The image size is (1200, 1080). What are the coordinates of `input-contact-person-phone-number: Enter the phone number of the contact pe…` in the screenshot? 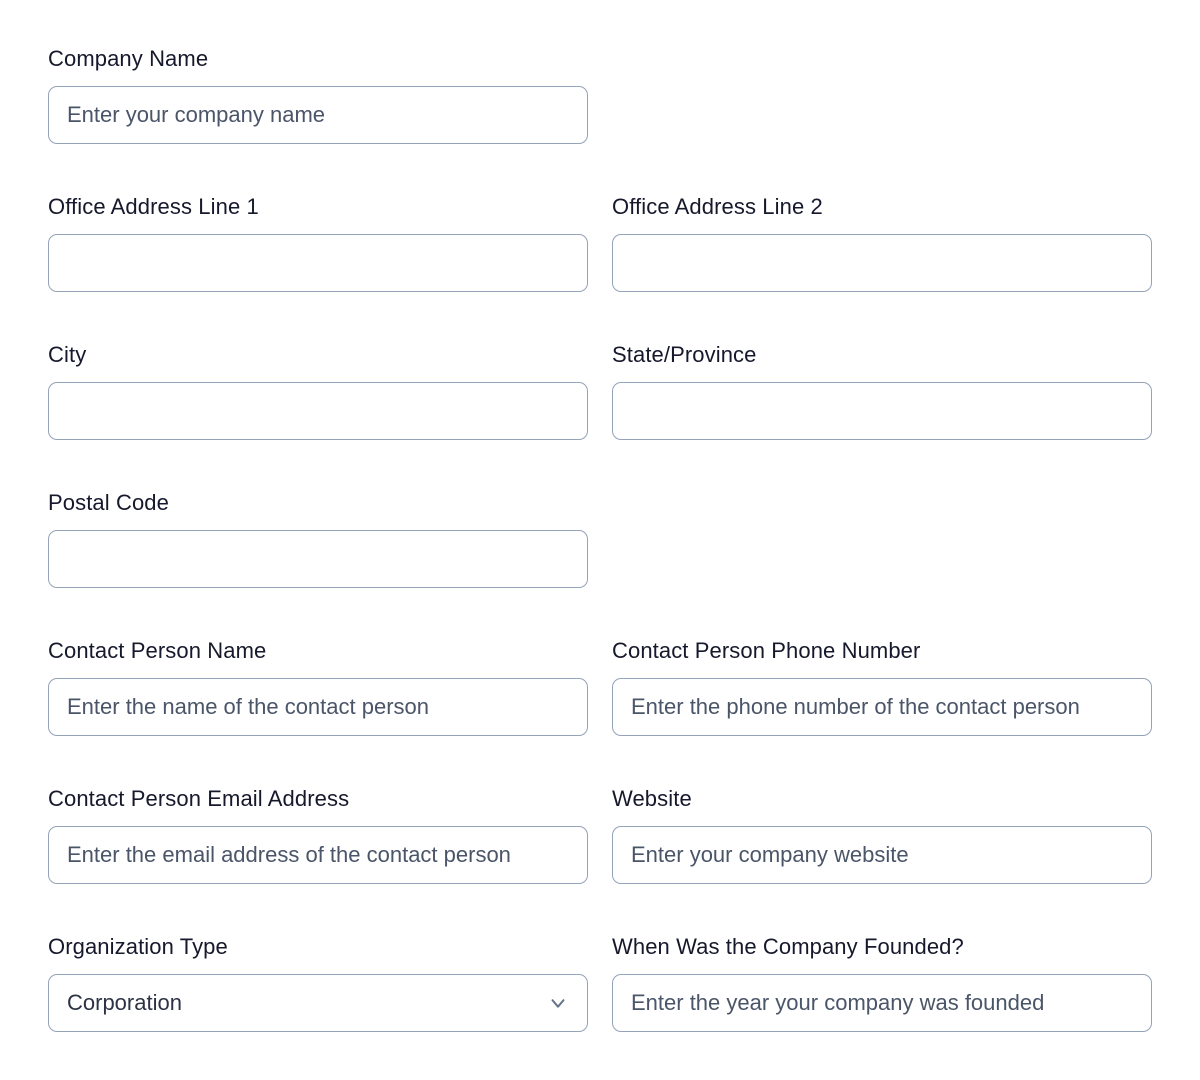 It's located at (882, 707).